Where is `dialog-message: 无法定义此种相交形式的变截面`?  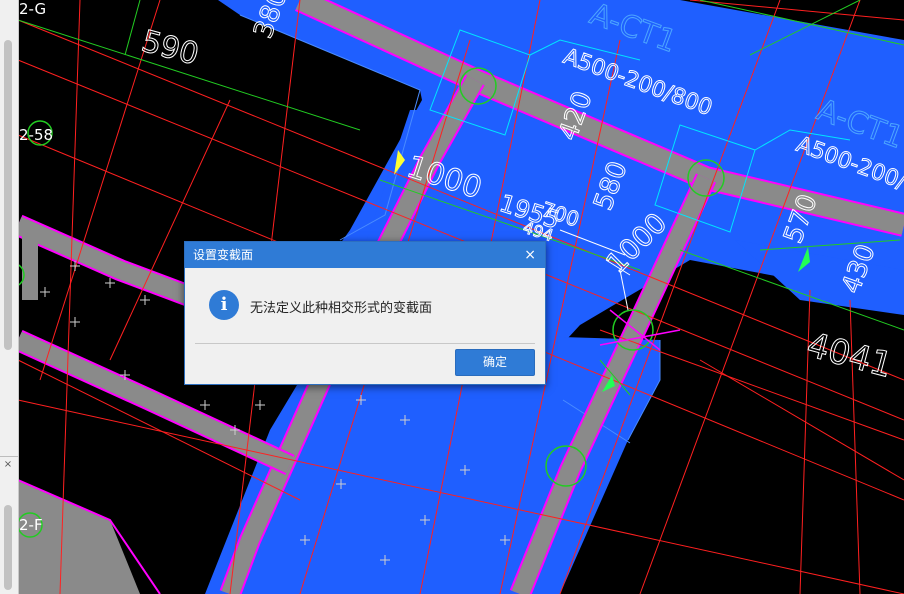
dialog-message: 无法定义此种相交形式的变截面 is located at coordinates (341, 307).